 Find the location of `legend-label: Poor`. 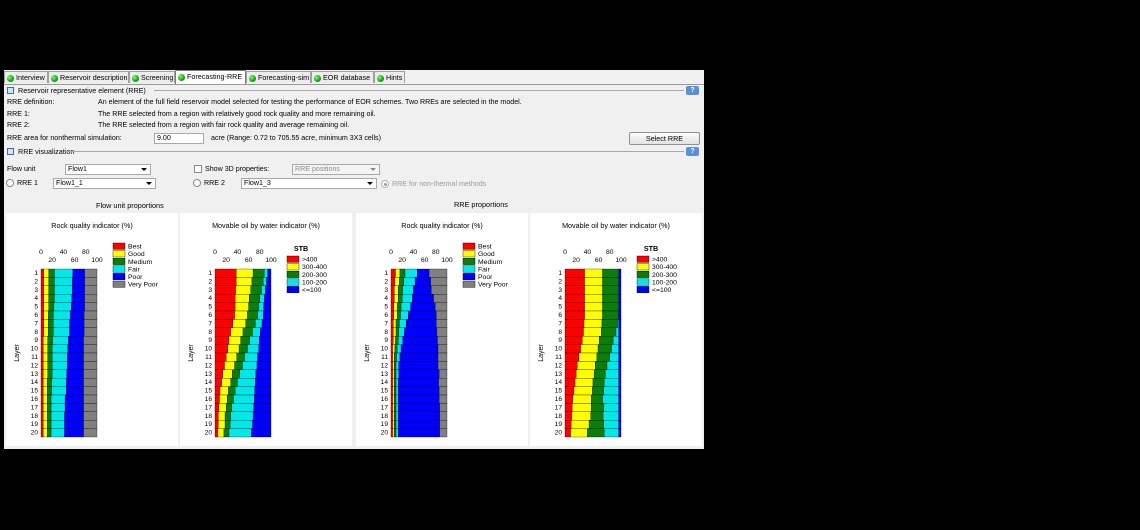

legend-label: Poor is located at coordinates (135, 277).